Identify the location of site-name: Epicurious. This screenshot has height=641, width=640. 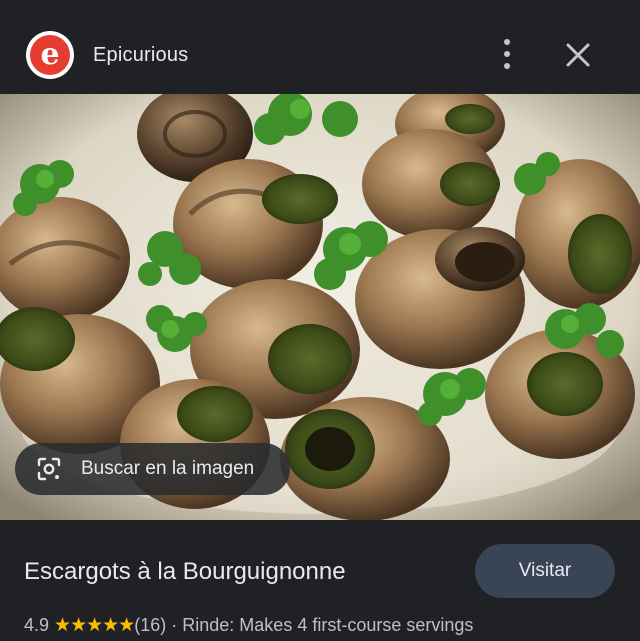
(140, 55).